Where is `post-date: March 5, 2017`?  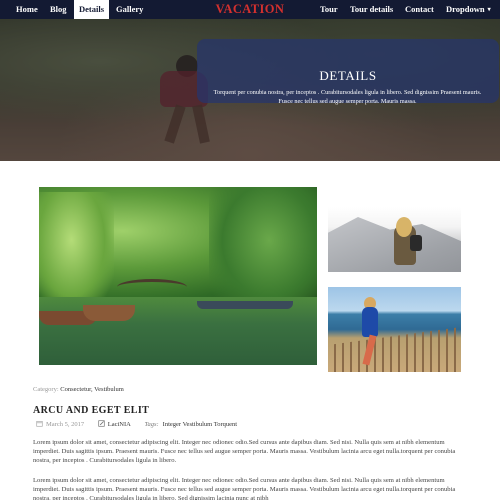 post-date: March 5, 2017 is located at coordinates (65, 424).